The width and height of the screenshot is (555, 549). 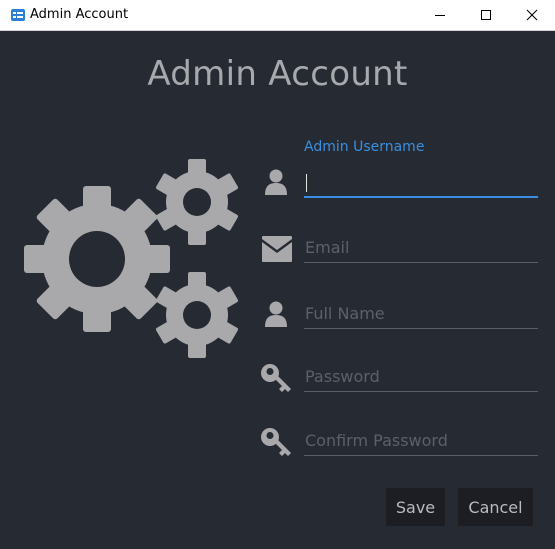 What do you see at coordinates (18, 15) in the screenshot?
I see `app-icon` at bounding box center [18, 15].